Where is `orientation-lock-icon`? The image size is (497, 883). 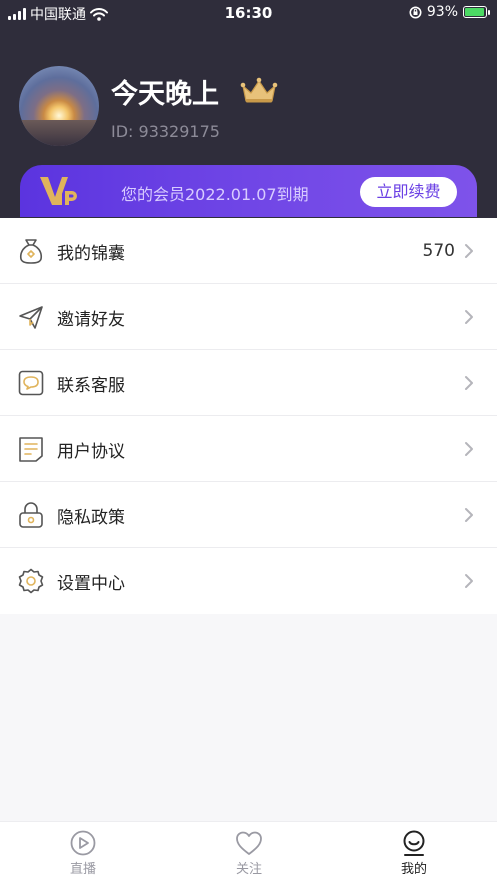 orientation-lock-icon is located at coordinates (415, 12).